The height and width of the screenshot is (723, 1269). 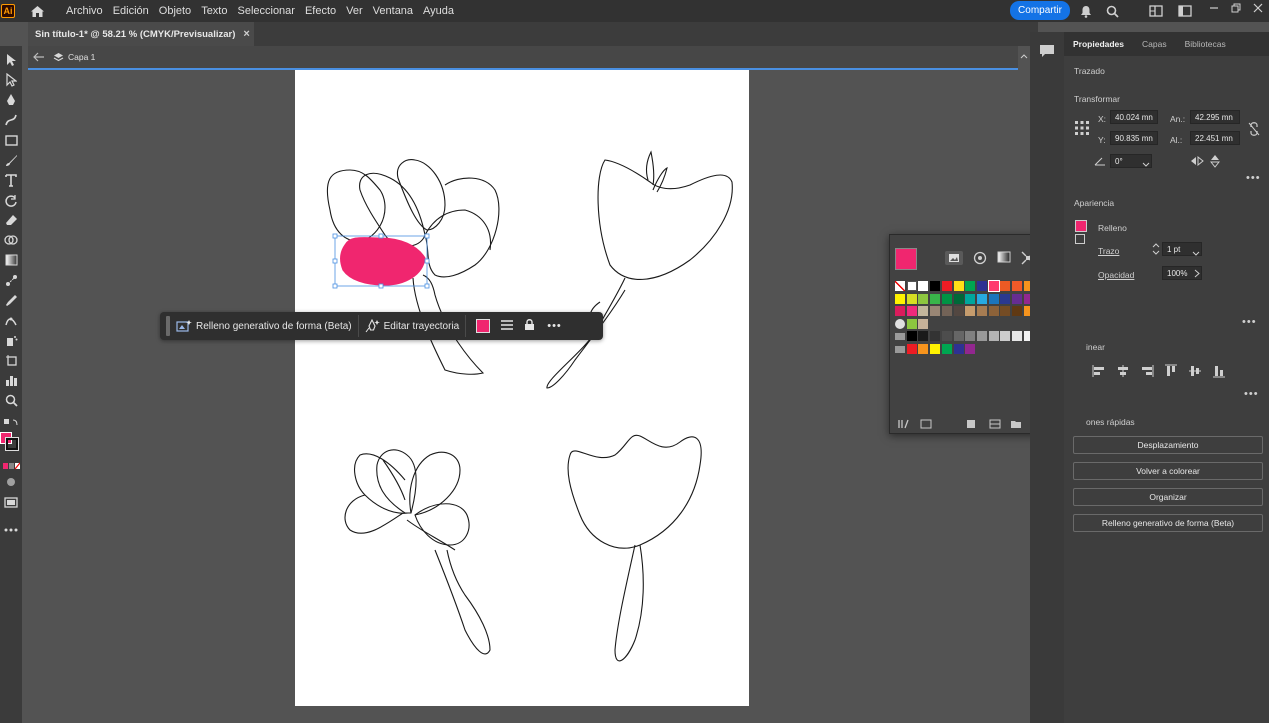 I want to click on tab-capas: Capas, so click(x=1154, y=44).